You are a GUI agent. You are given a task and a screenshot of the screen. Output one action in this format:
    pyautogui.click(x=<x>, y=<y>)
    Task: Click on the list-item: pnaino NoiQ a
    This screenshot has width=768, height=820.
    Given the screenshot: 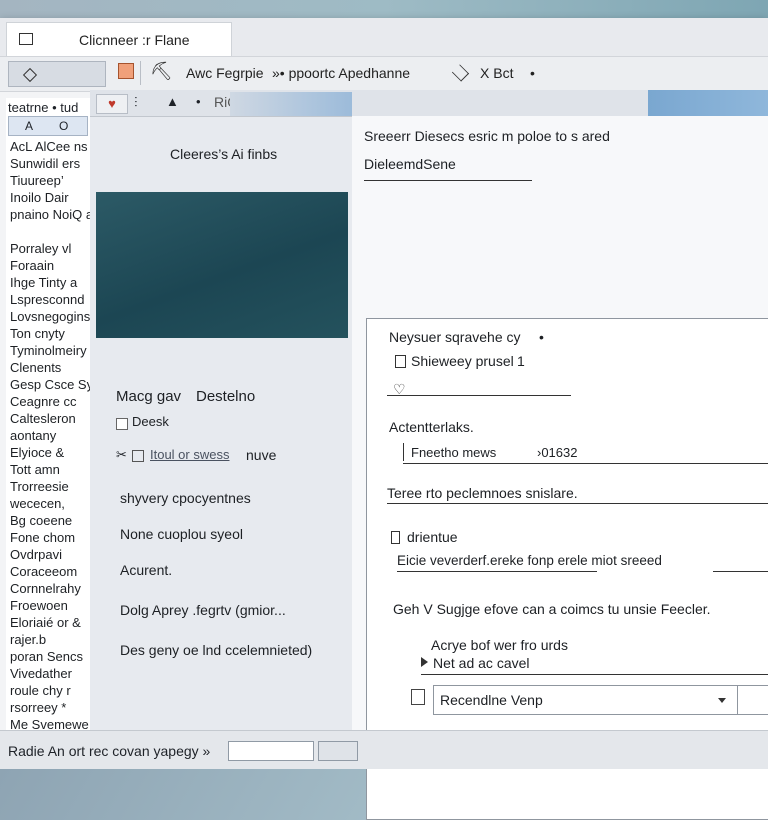 What is the action you would take?
    pyautogui.click(x=50, y=214)
    